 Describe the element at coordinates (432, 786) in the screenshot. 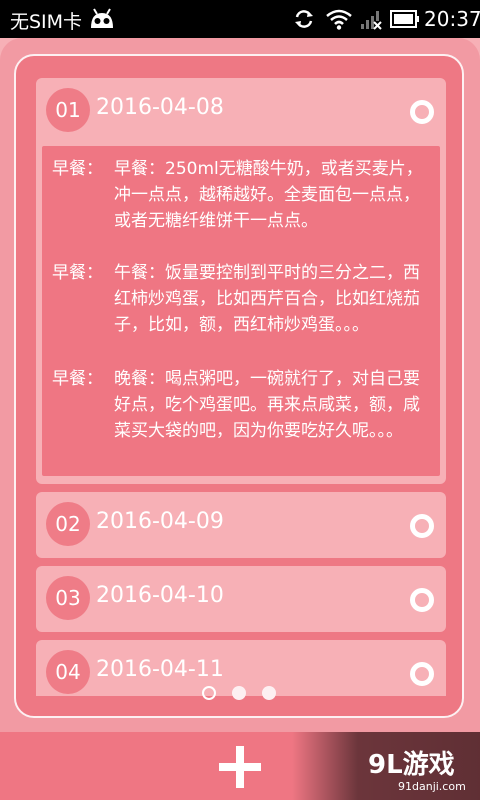

I see `watermark-url: 91danji.com` at that location.